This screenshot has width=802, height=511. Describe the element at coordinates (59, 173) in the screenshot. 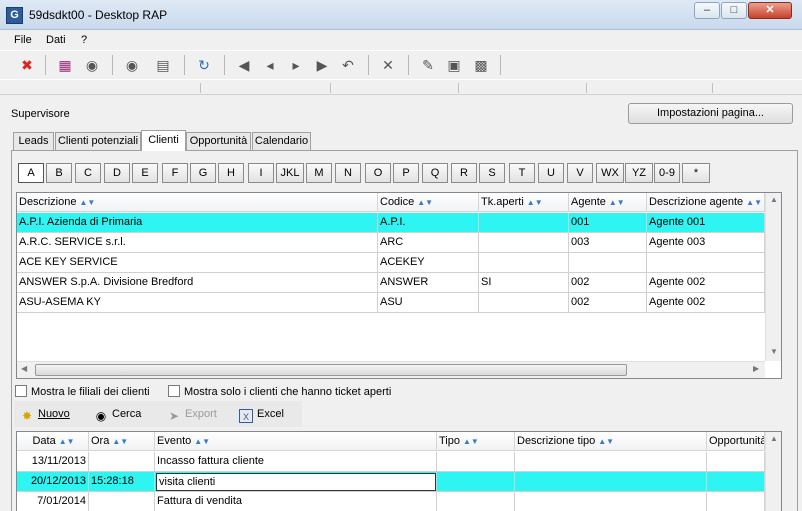

I see `letter-b: B` at that location.